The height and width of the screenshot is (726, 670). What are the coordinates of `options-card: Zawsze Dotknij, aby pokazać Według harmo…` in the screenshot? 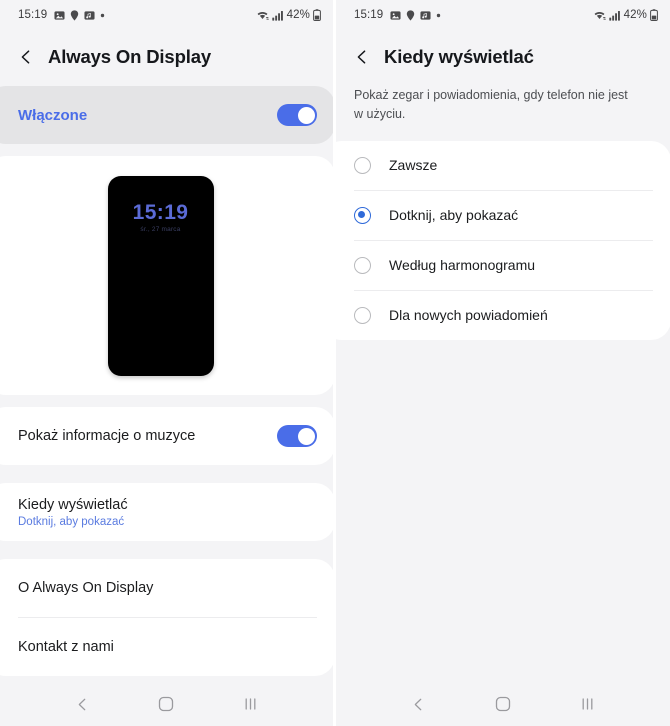 It's located at (503, 240).